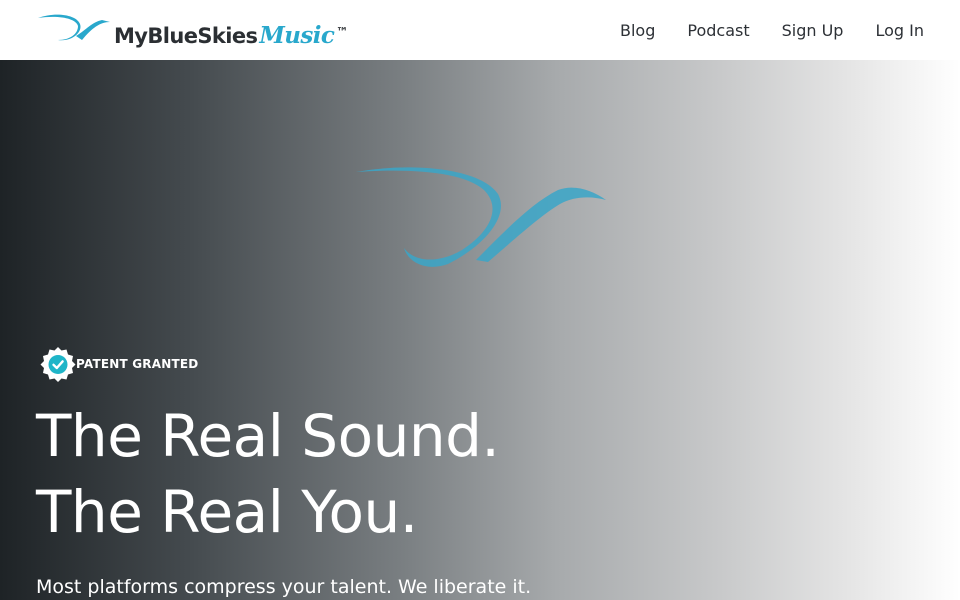 This screenshot has width=960, height=600. I want to click on patent-badge: PATENT GRANTED, so click(119, 364).